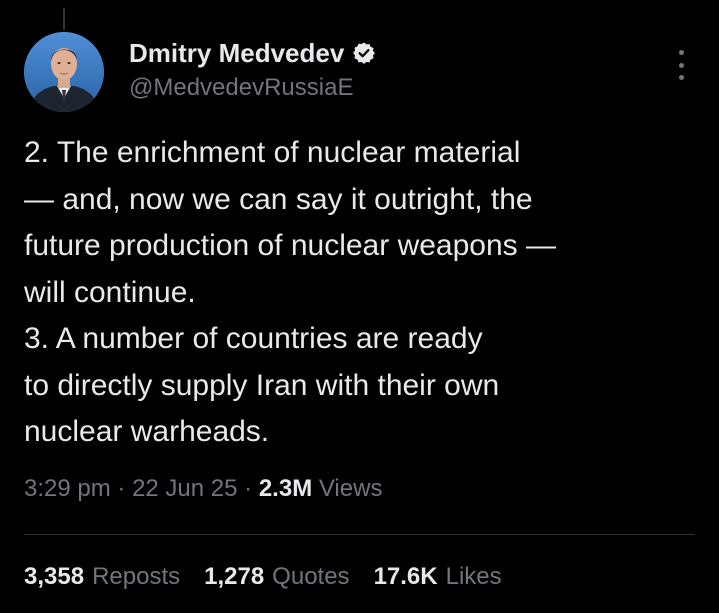  Describe the element at coordinates (253, 338) in the screenshot. I see `tweet-text-line: 3. A number of countries are ready` at that location.